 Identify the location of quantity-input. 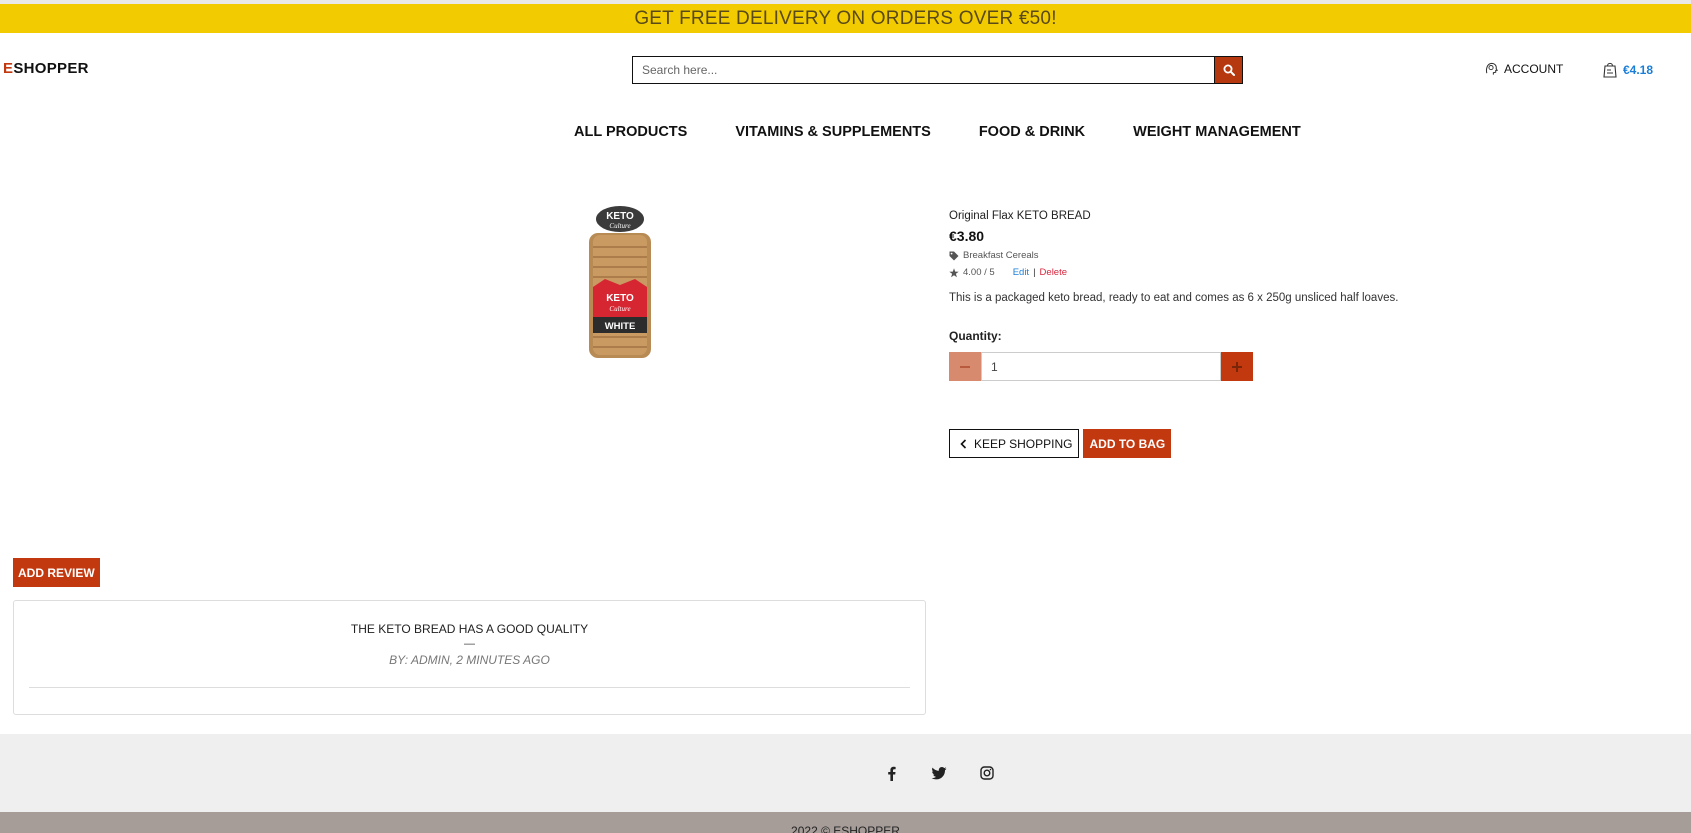
(1101, 366).